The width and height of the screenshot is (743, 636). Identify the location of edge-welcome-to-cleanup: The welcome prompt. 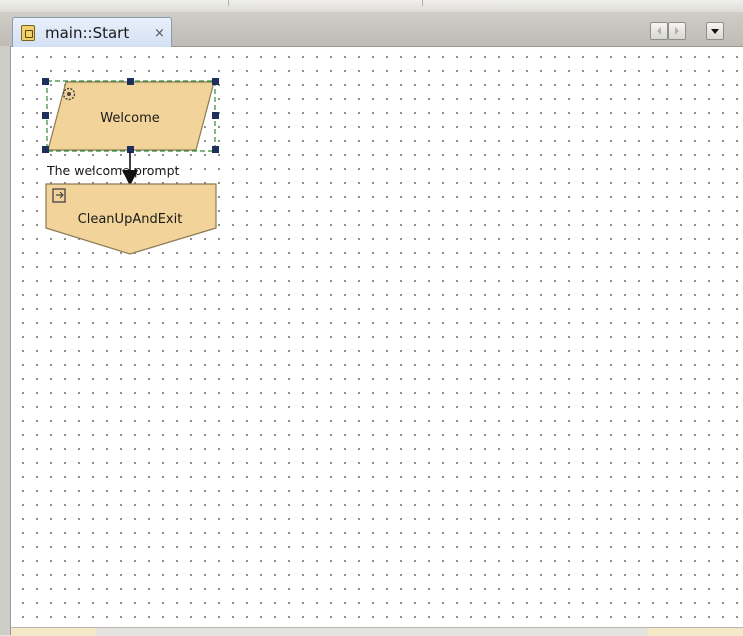
(113, 169).